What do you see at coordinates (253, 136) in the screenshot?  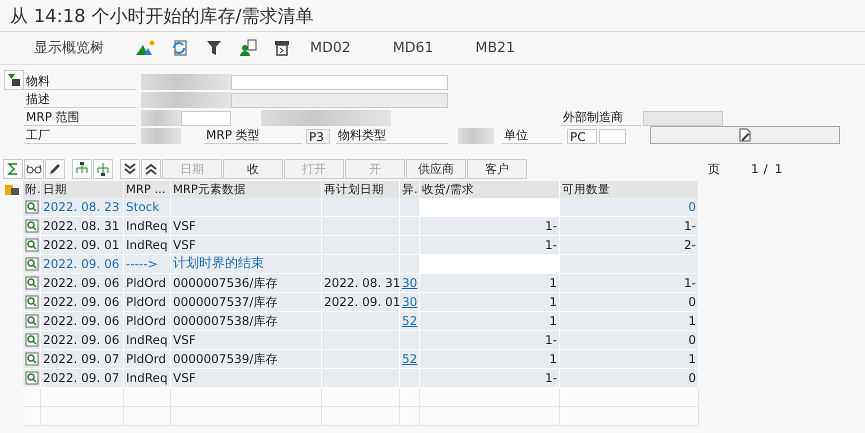 I see `field-label: MRP 类型` at bounding box center [253, 136].